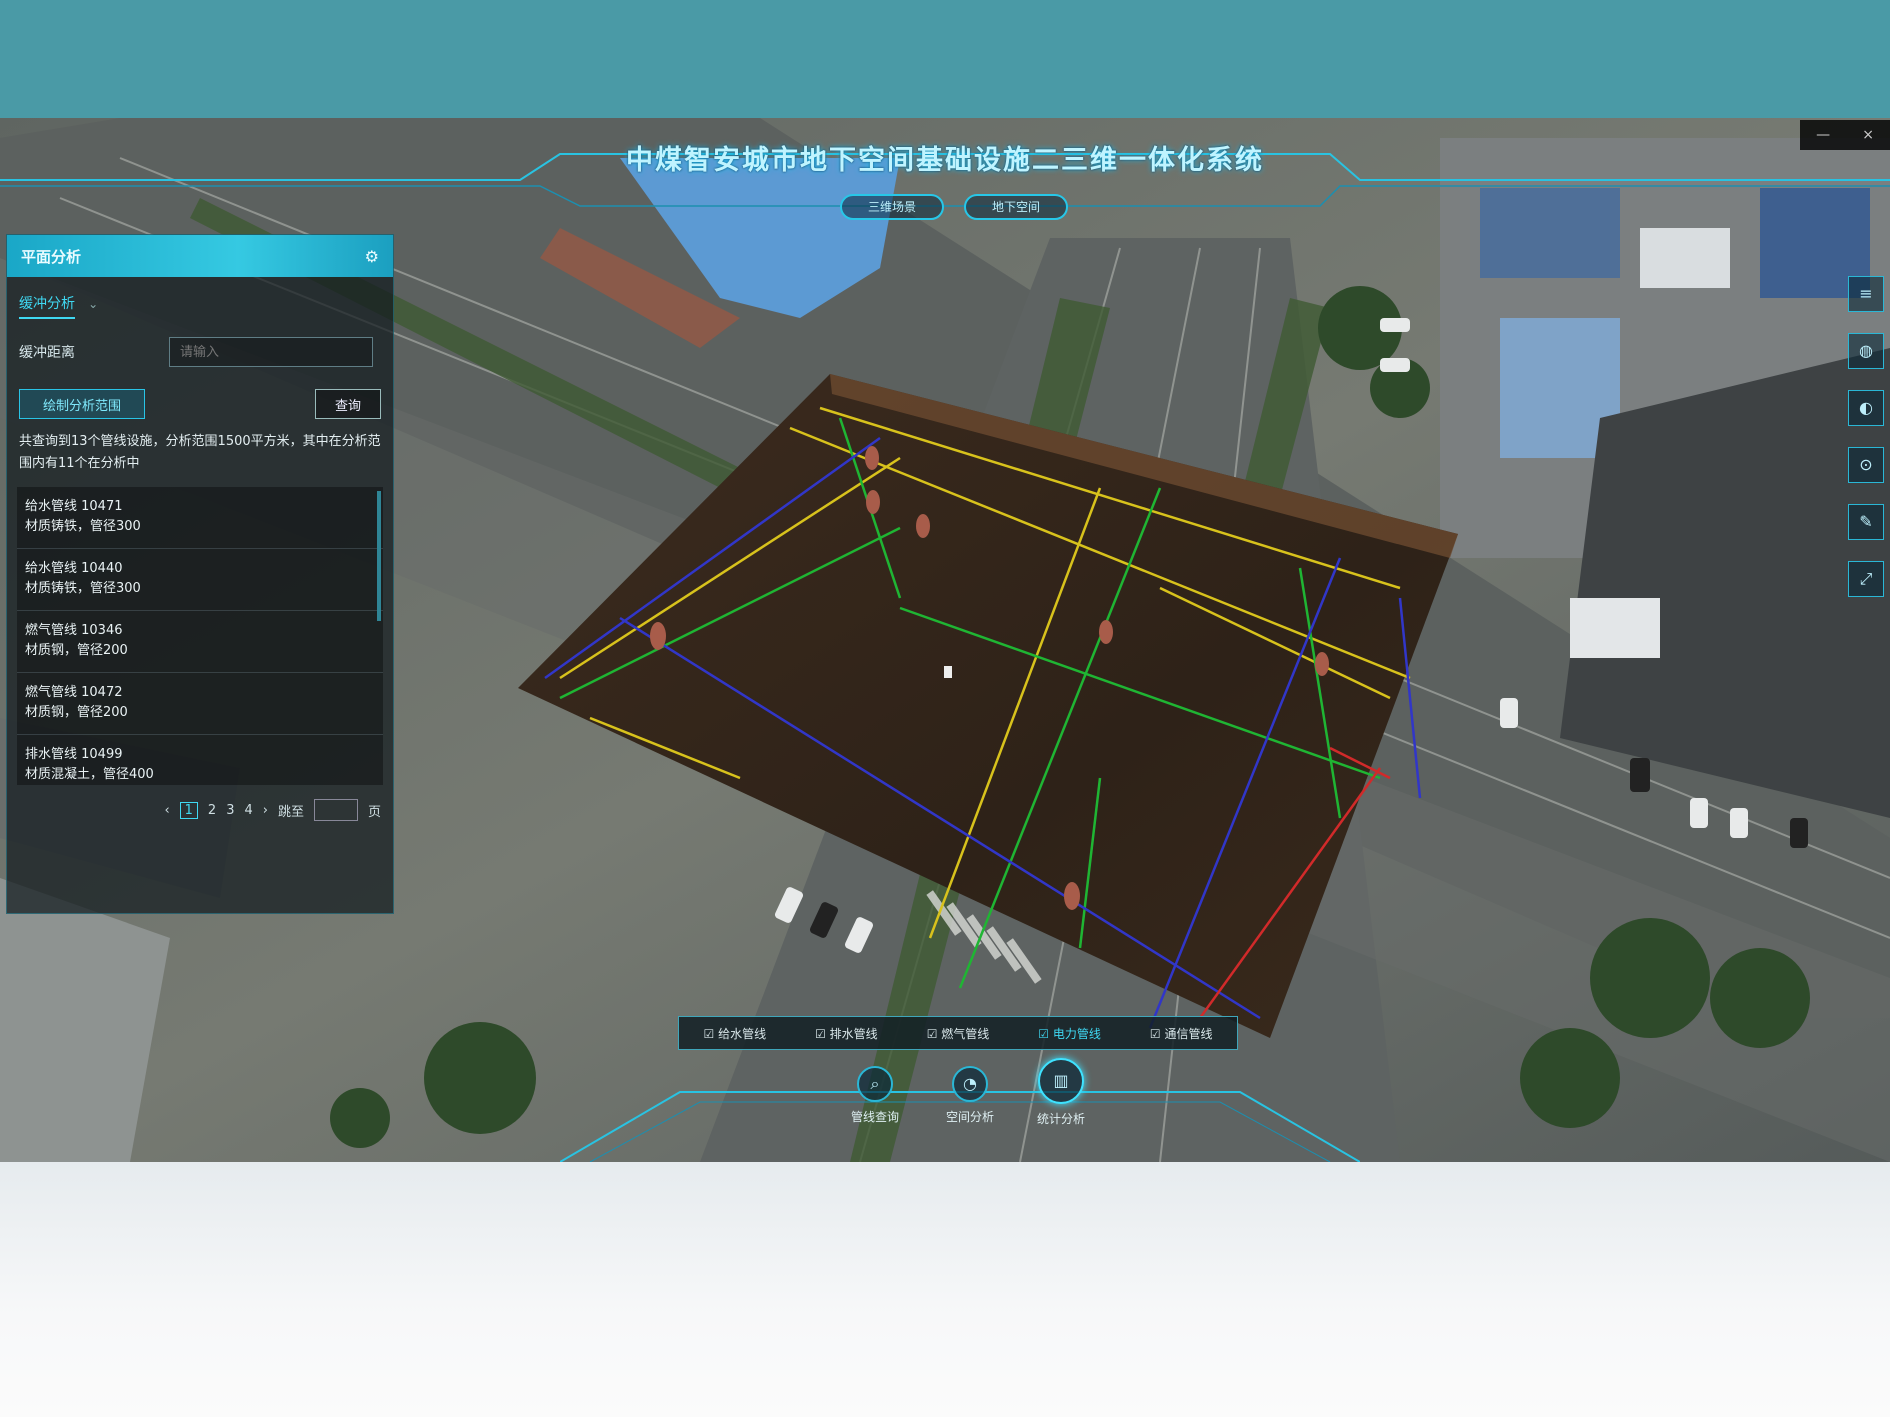 The width and height of the screenshot is (1890, 1417). Describe the element at coordinates (290, 812) in the screenshot. I see `goto-label: 跳至` at that location.